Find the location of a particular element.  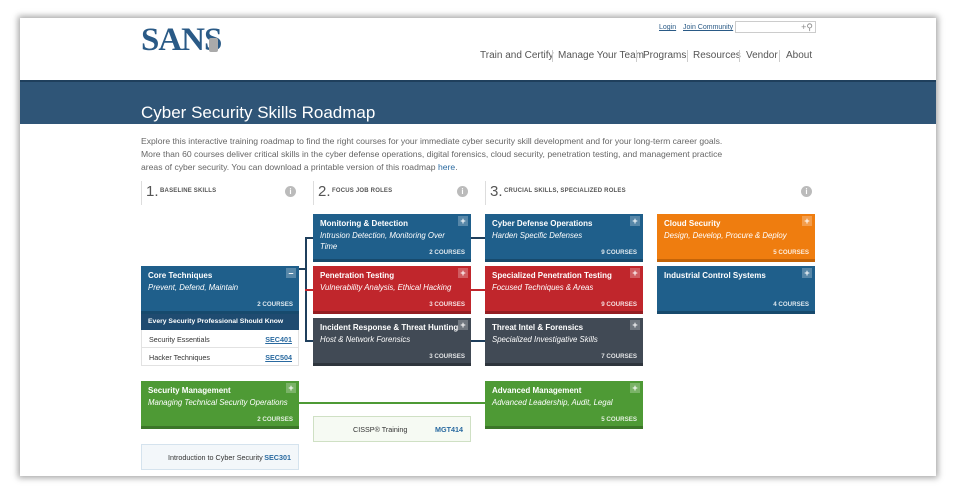

course-name: Introduction to Cyber Security is located at coordinates (215, 457).